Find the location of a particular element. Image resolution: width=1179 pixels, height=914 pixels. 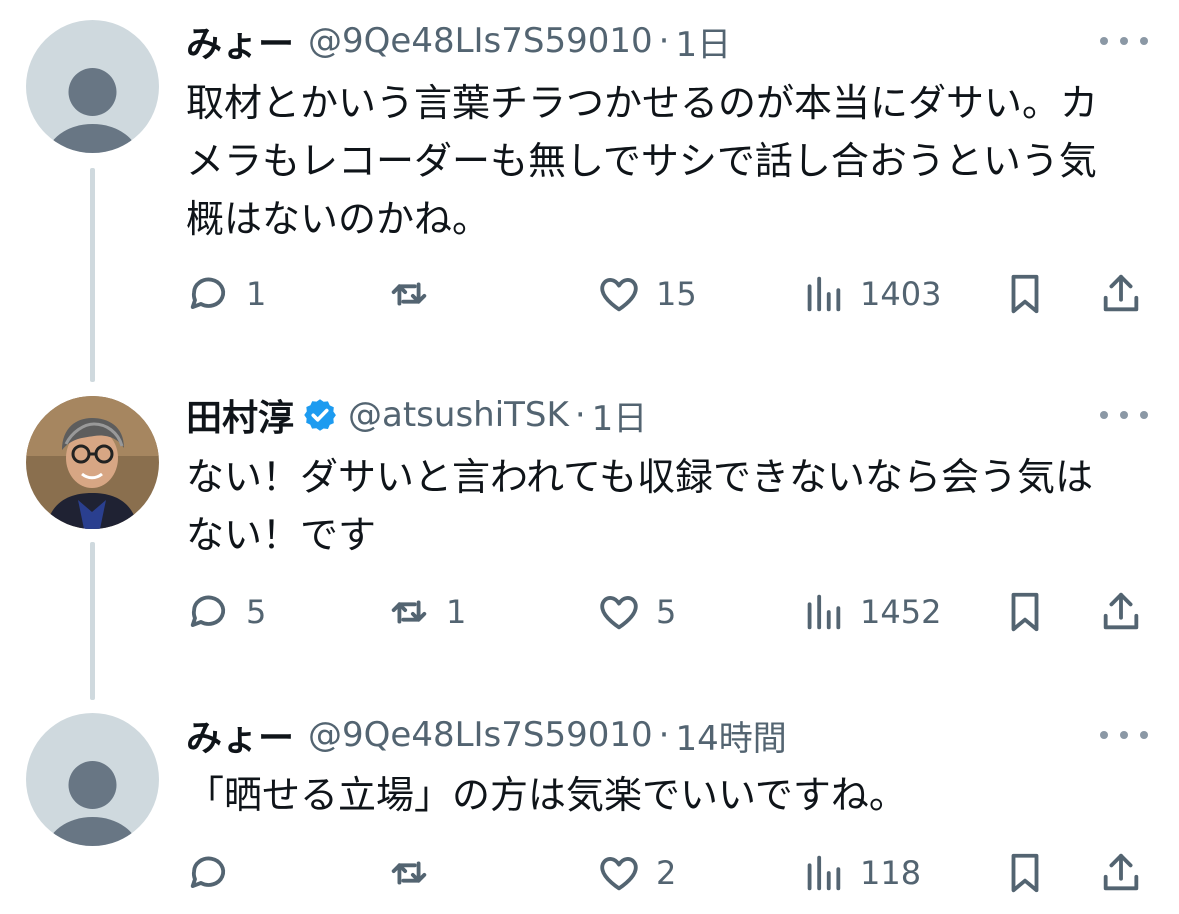

tweet-text: ない！ダサいと言われても収録できないなら会う気はない！です is located at coordinates (640, 506).